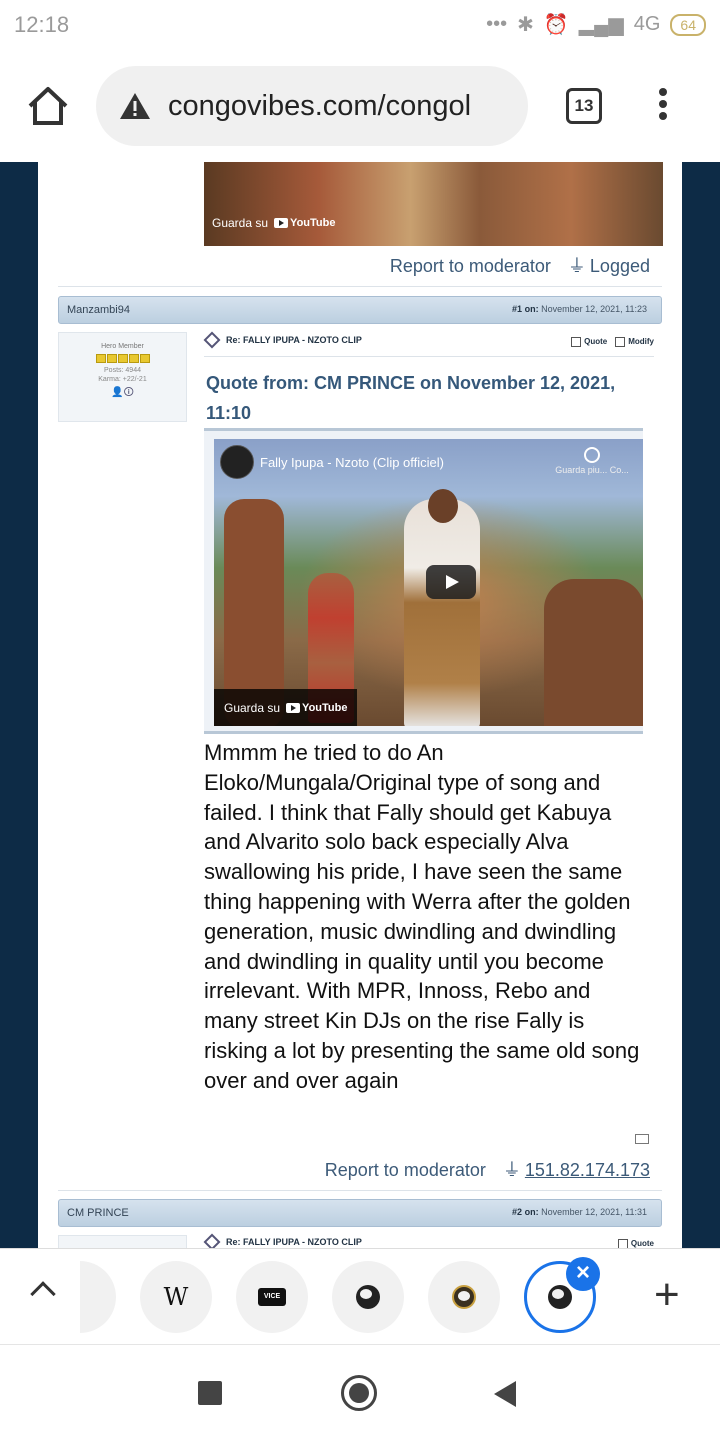  I want to click on tab-vice: VICE, so click(272, 1297).